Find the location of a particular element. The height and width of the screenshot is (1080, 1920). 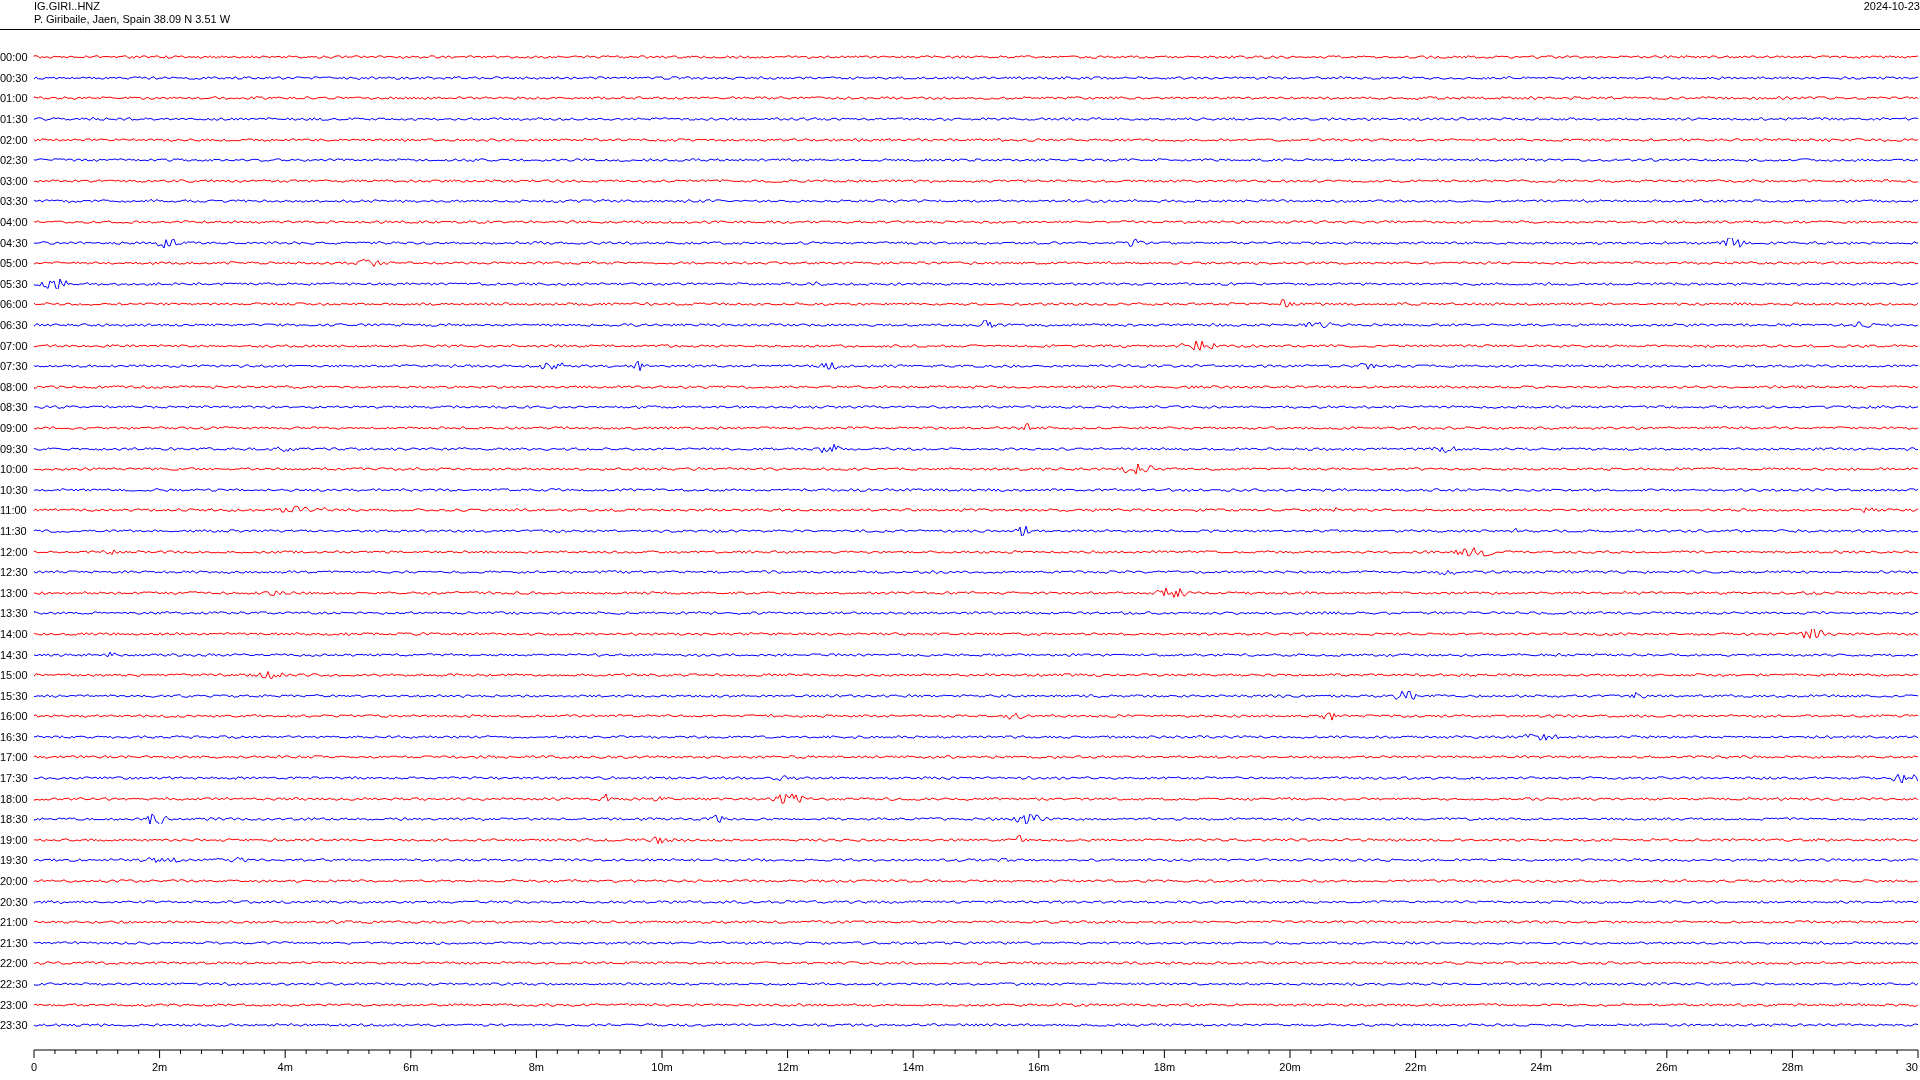

time-label: 16:30 is located at coordinates (14, 736).